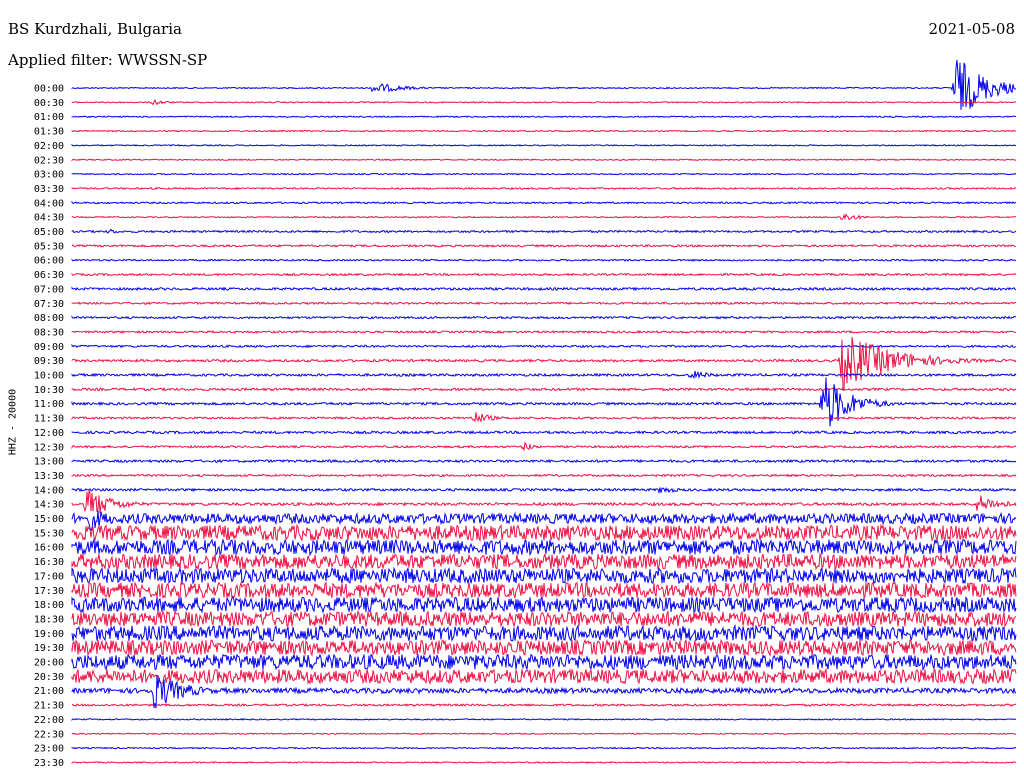 This screenshot has height=780, width=1024. Describe the element at coordinates (544, 662) in the screenshot. I see `trace-line-2000` at that location.